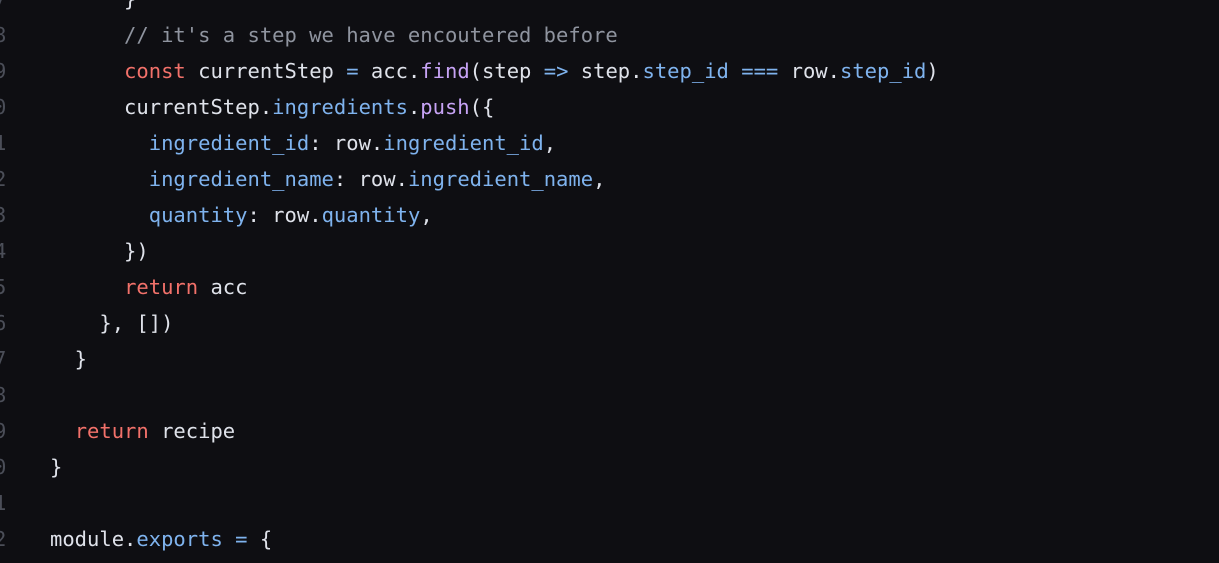  Describe the element at coordinates (609, 323) in the screenshot. I see `code-line: 6 }, [])` at that location.